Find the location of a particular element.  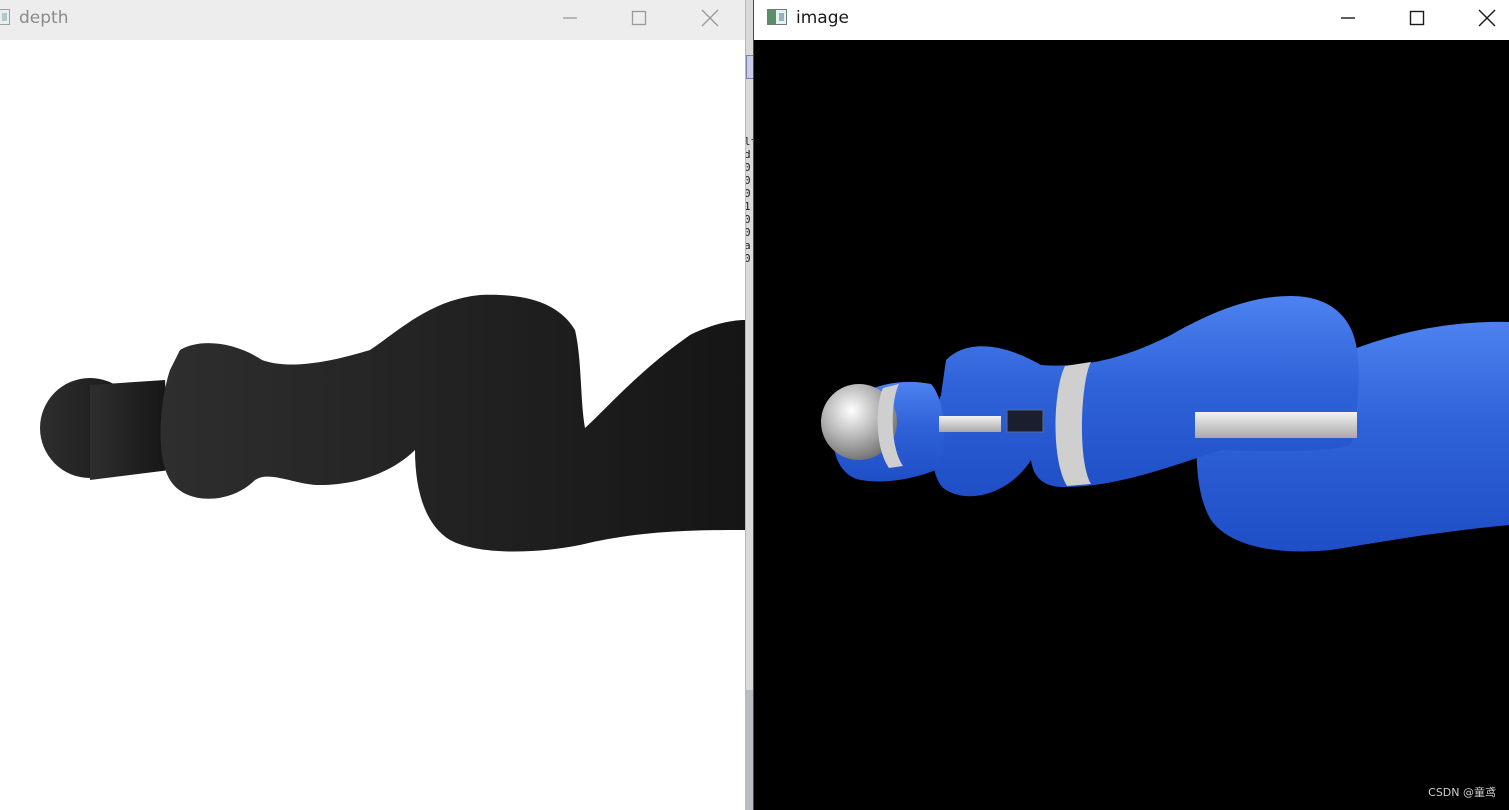

image-close-button is located at coordinates (1486, 18).